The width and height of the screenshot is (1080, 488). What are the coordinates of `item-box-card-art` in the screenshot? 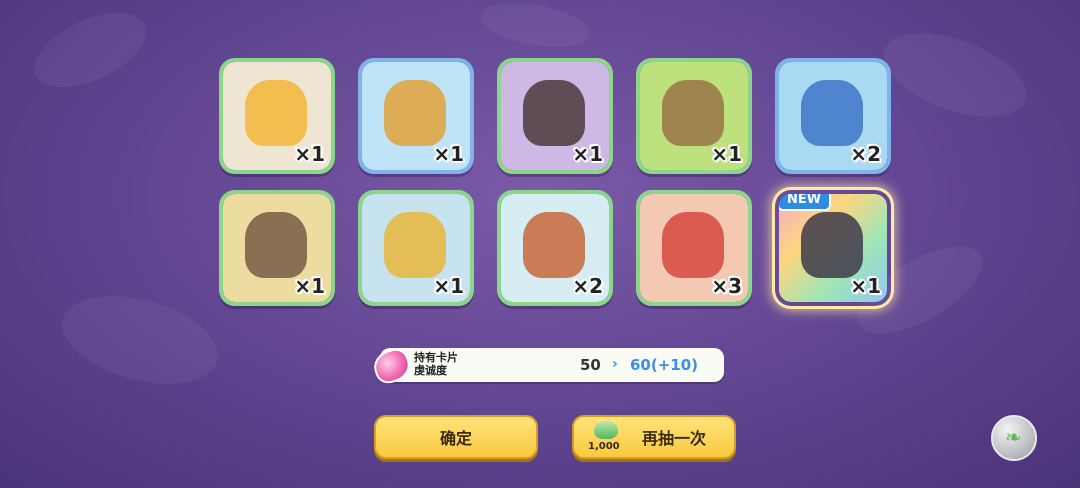 It's located at (276, 113).